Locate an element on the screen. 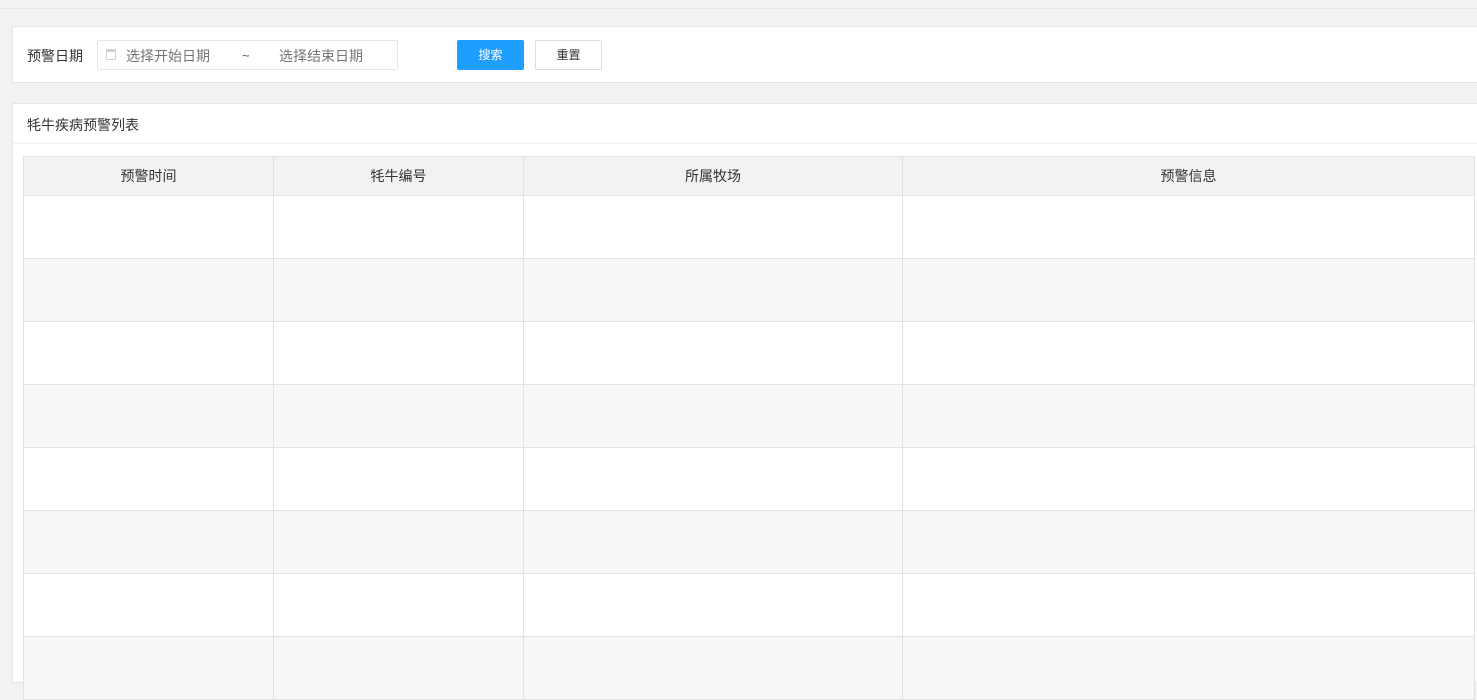 Image resolution: width=1477 pixels, height=700 pixels. table-header-row: 预警时间 牦牛编号 所属牧场 预警信息 is located at coordinates (749, 176).